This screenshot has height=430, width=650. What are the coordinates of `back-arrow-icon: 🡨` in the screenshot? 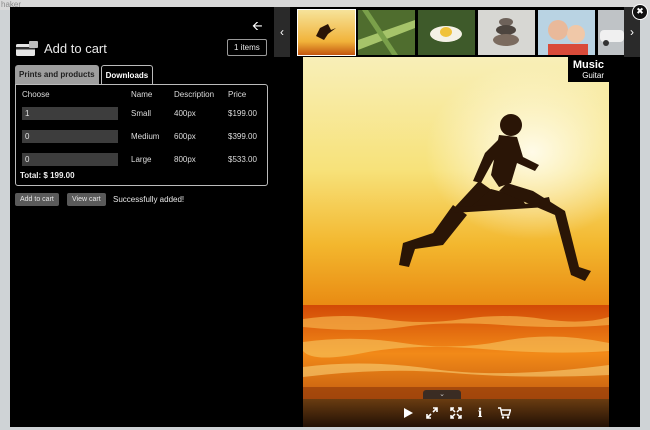 It's located at (257, 28).